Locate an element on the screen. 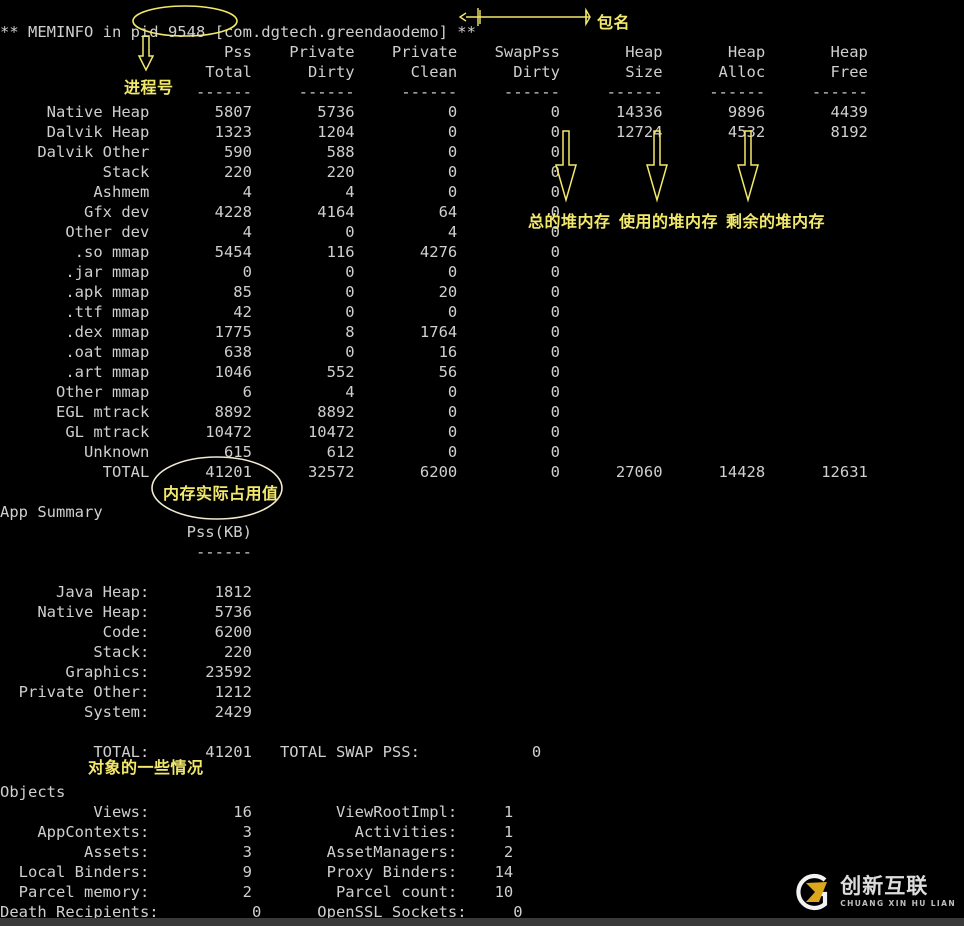 The height and width of the screenshot is (926, 964). annotation-total-label: 内存实际占用值 is located at coordinates (221, 493).